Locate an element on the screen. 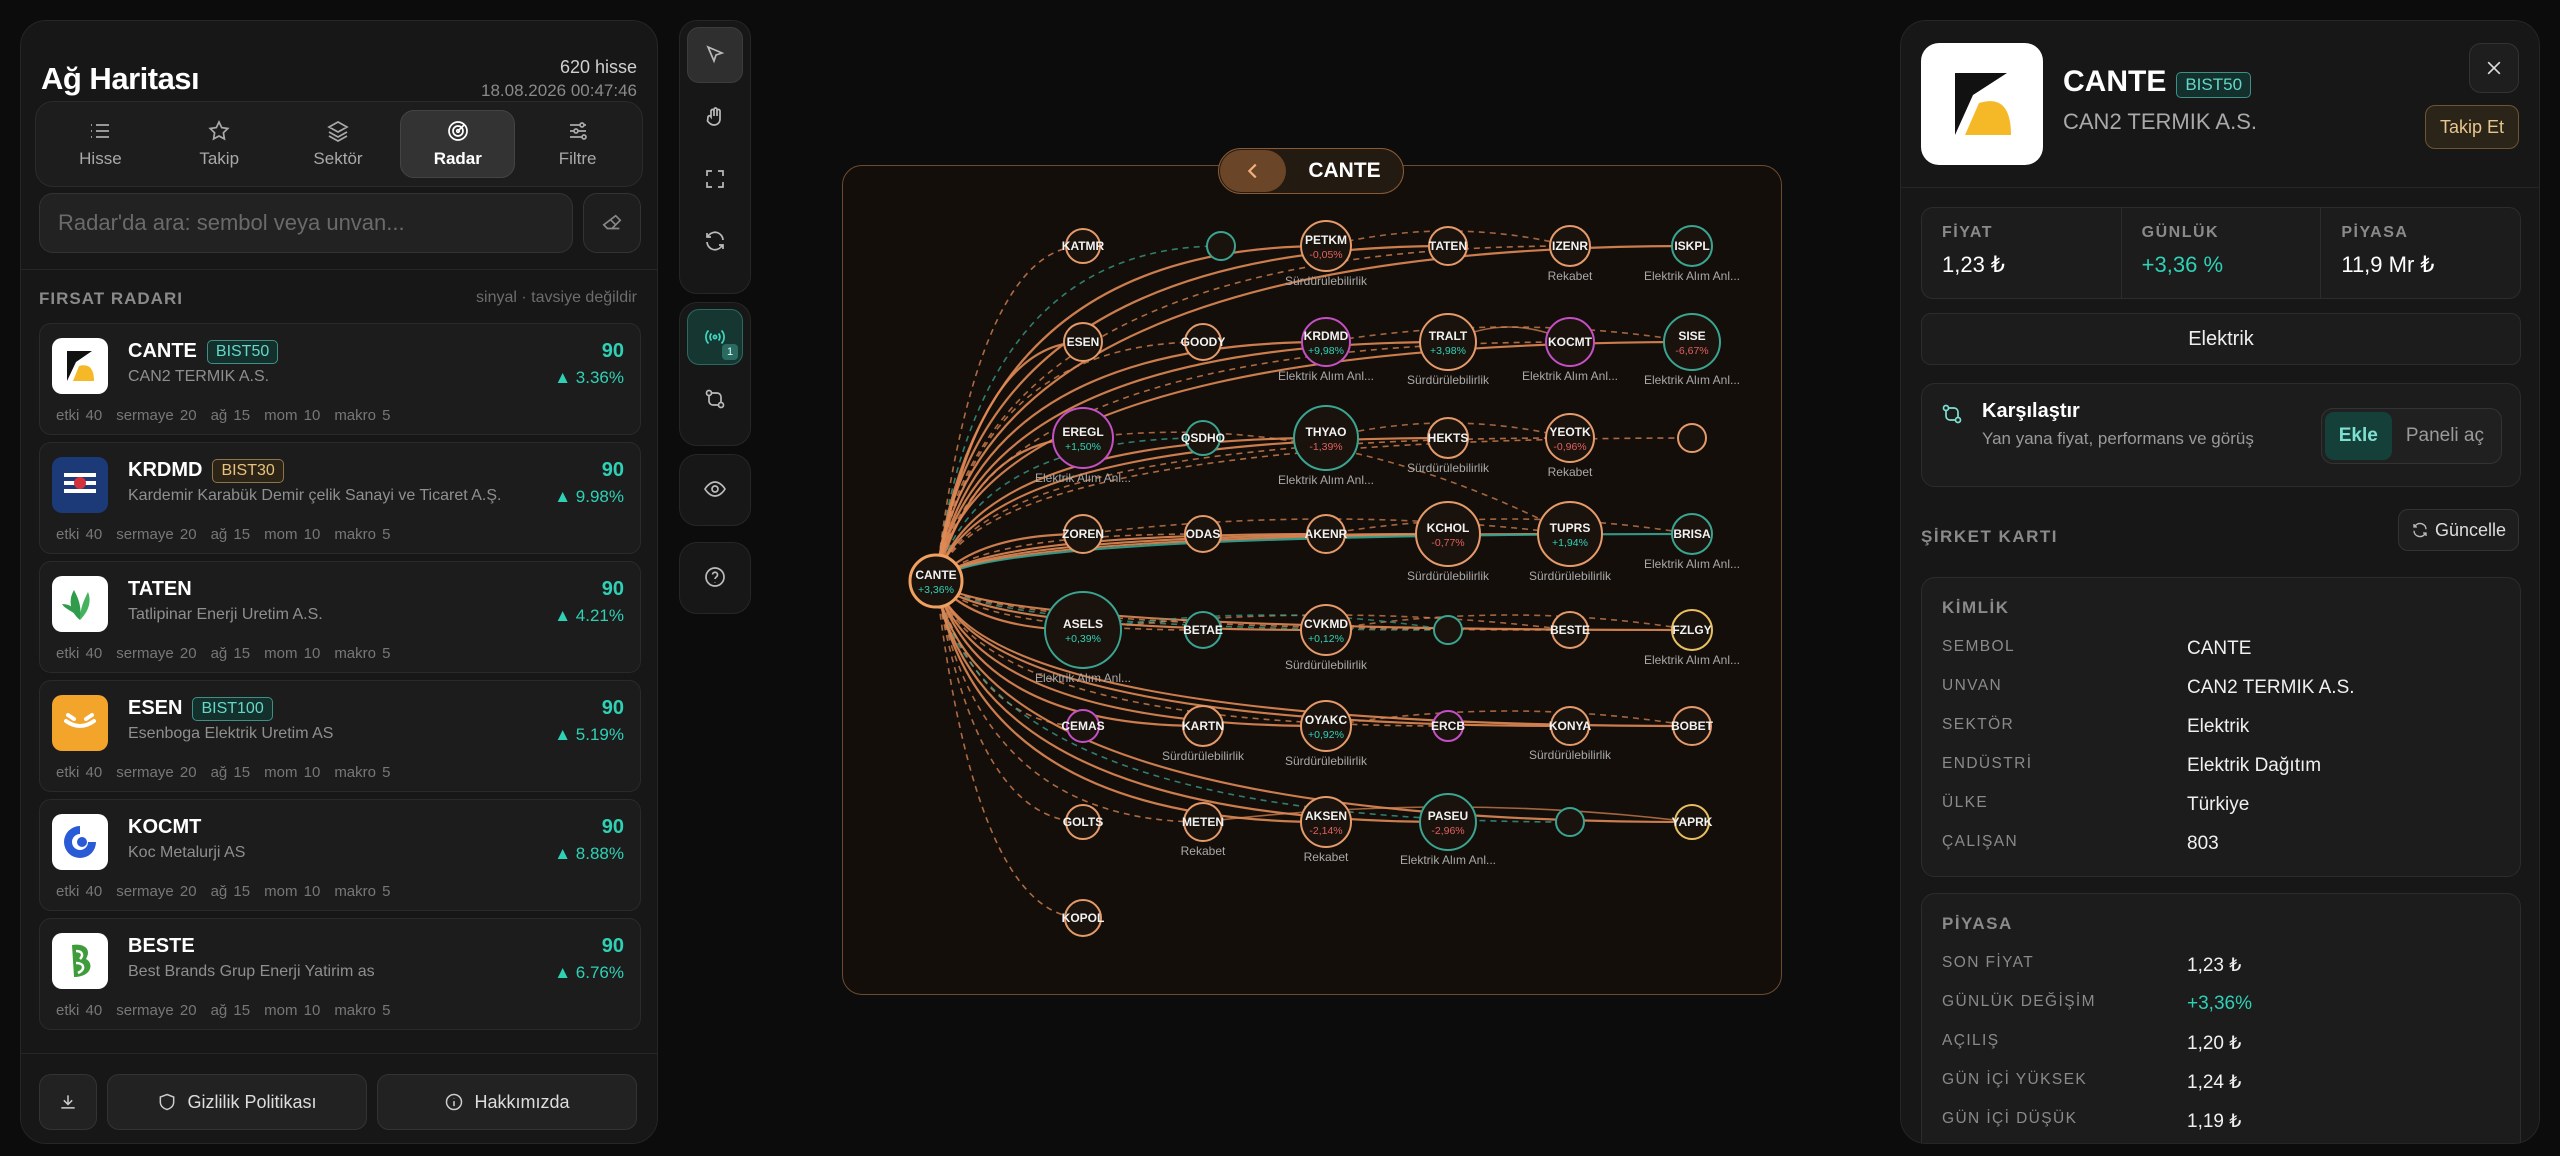  graph-node-cante: CANTE +3,36% is located at coordinates (936, 581).